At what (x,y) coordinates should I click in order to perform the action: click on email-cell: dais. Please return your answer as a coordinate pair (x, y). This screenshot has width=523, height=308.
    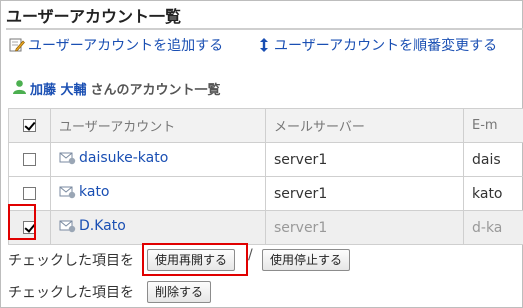
    Looking at the image, I should click on (493, 159).